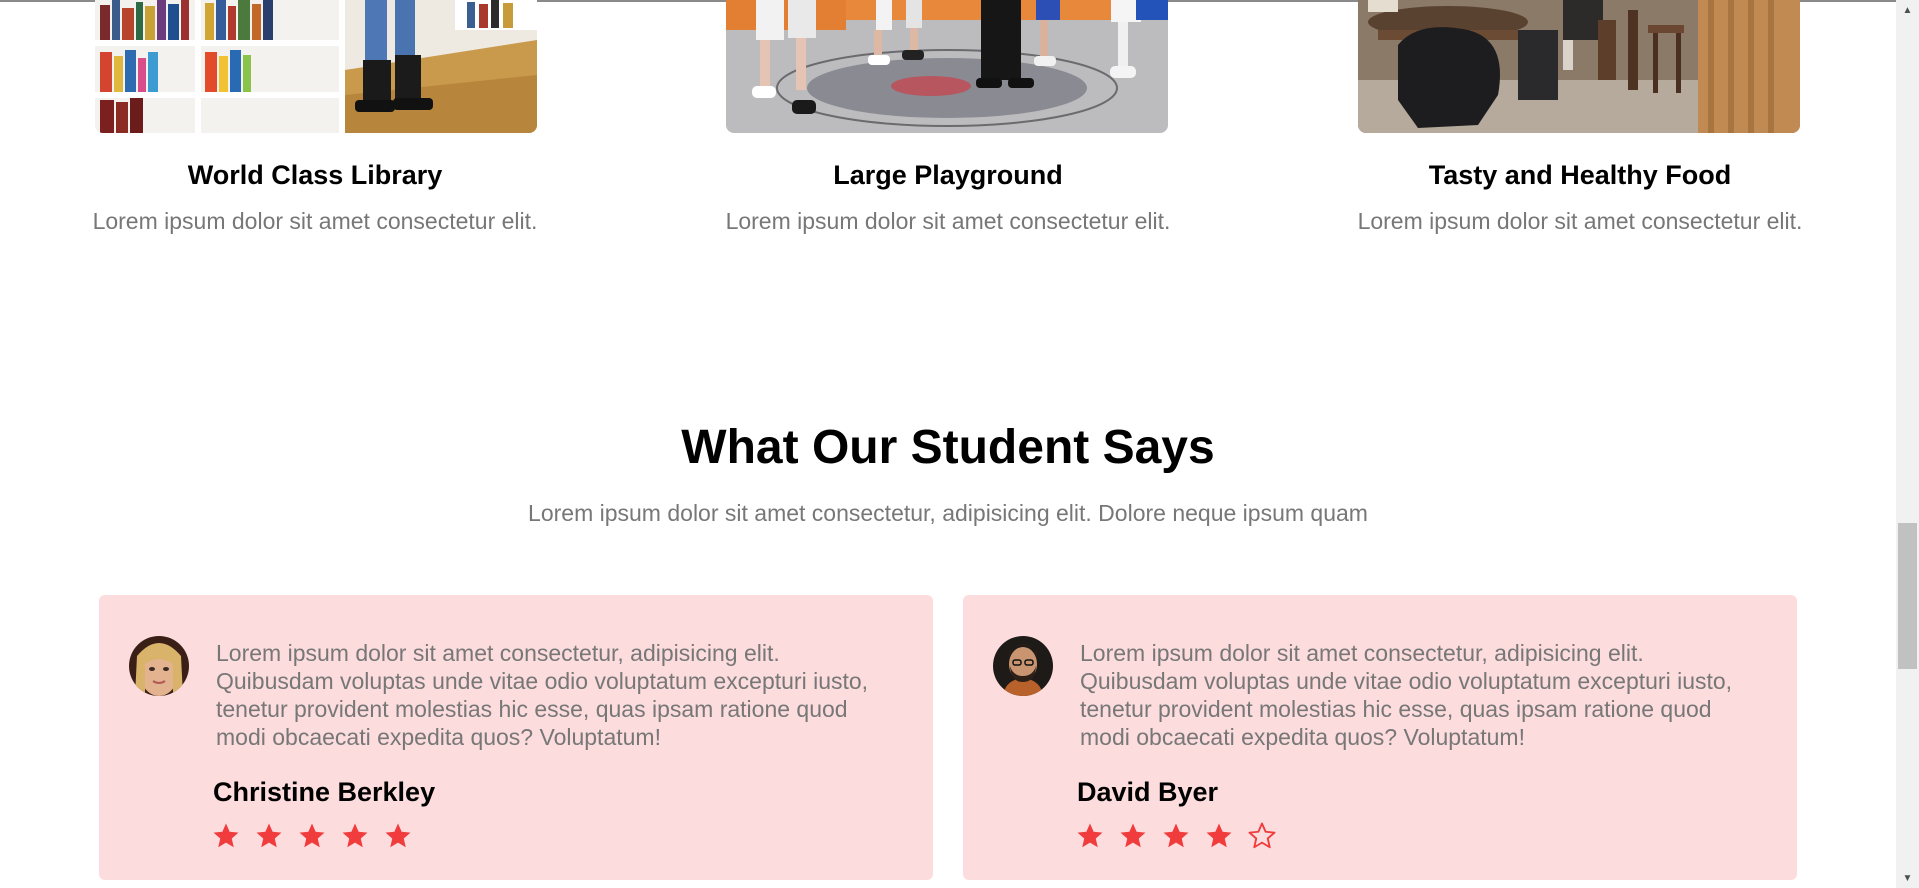 The height and width of the screenshot is (888, 1919). I want to click on section-title: What Our Student Says, so click(948, 447).